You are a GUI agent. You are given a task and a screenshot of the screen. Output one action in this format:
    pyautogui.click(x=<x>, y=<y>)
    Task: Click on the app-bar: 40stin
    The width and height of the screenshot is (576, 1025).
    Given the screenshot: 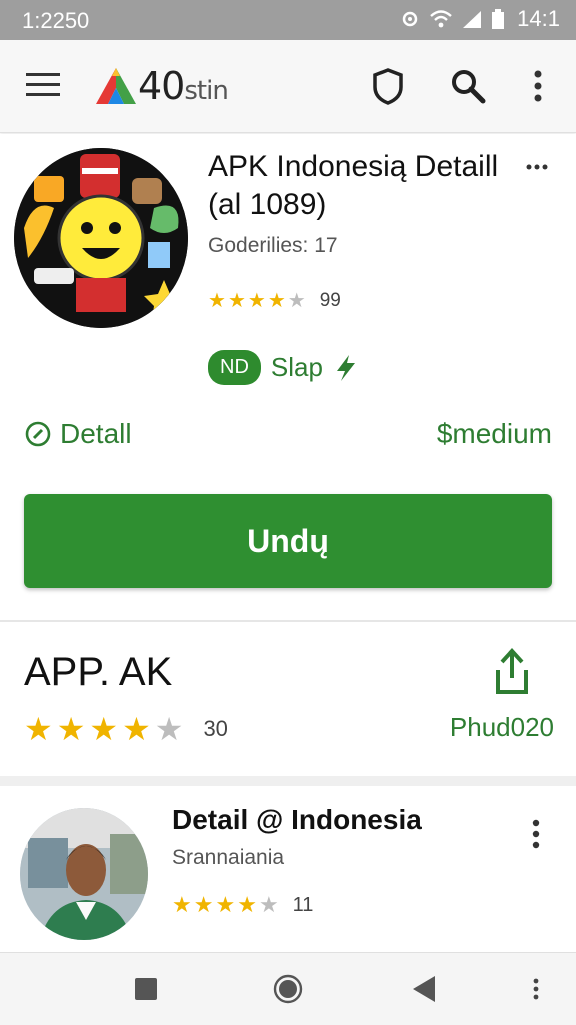 What is the action you would take?
    pyautogui.click(x=288, y=86)
    